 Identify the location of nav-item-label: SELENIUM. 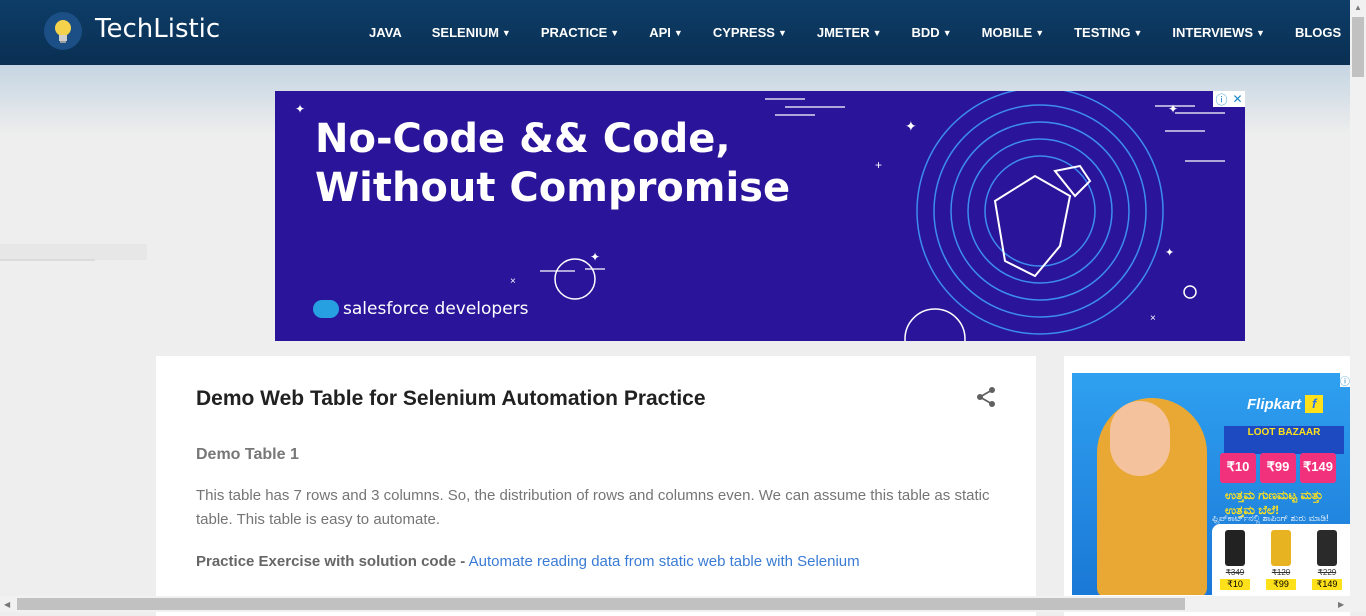
(465, 32).